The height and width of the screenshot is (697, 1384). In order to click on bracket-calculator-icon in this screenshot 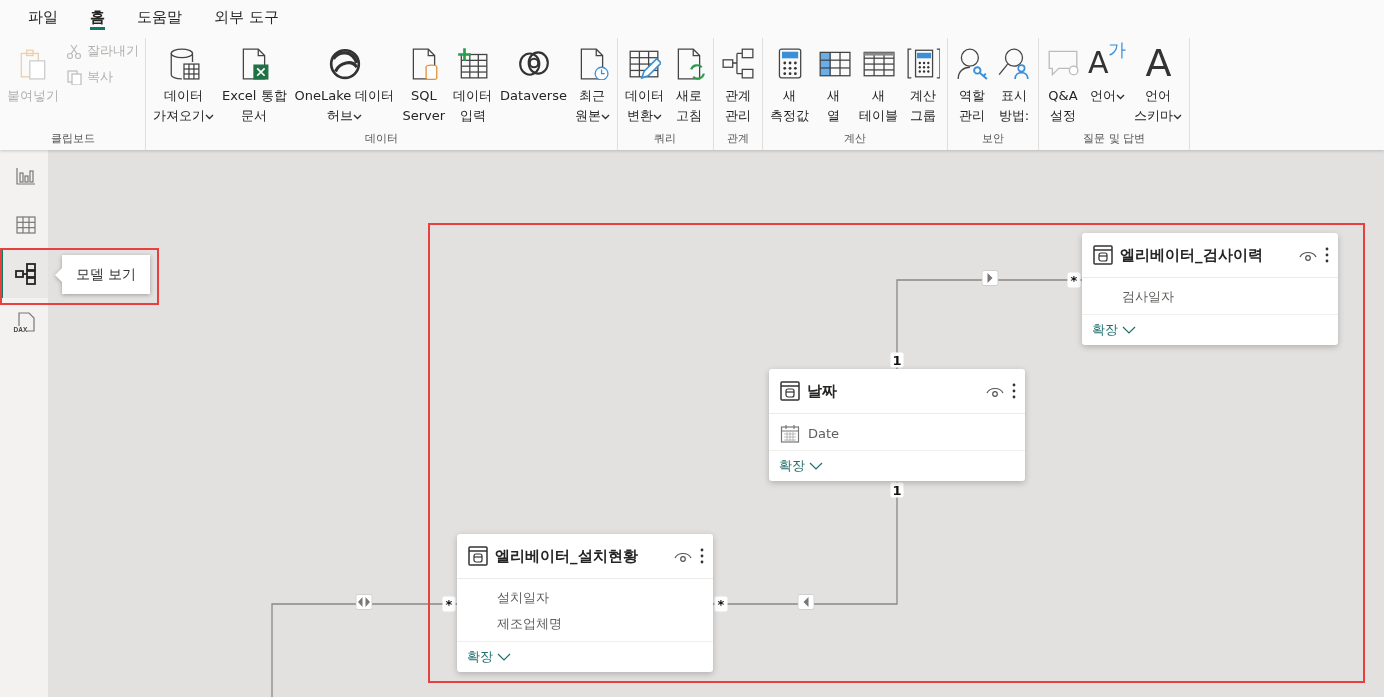, I will do `click(922, 63)`.